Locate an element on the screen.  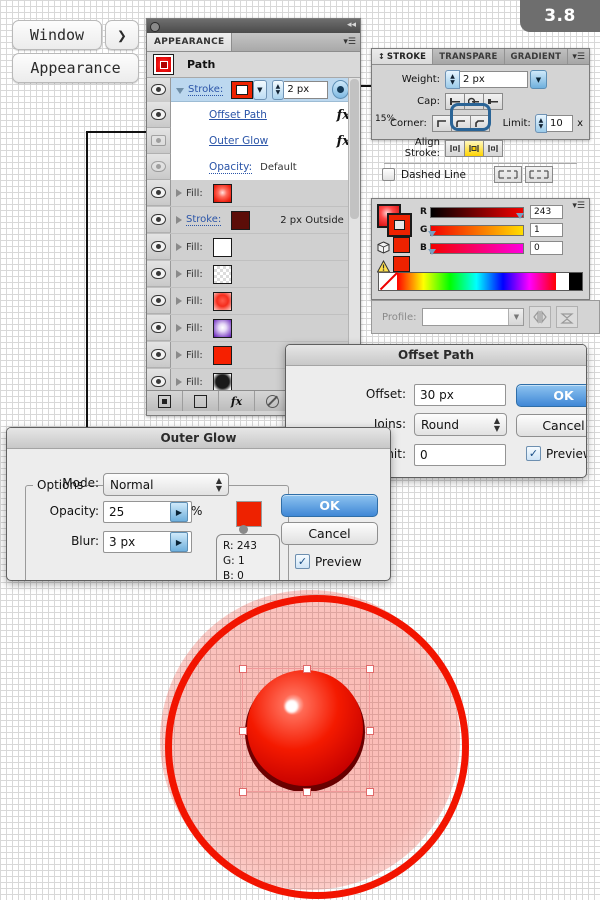
stroke-panel-tabbar: ↕ STROKE TRANSPARE GRADIENT ▾☰ is located at coordinates (480, 57).